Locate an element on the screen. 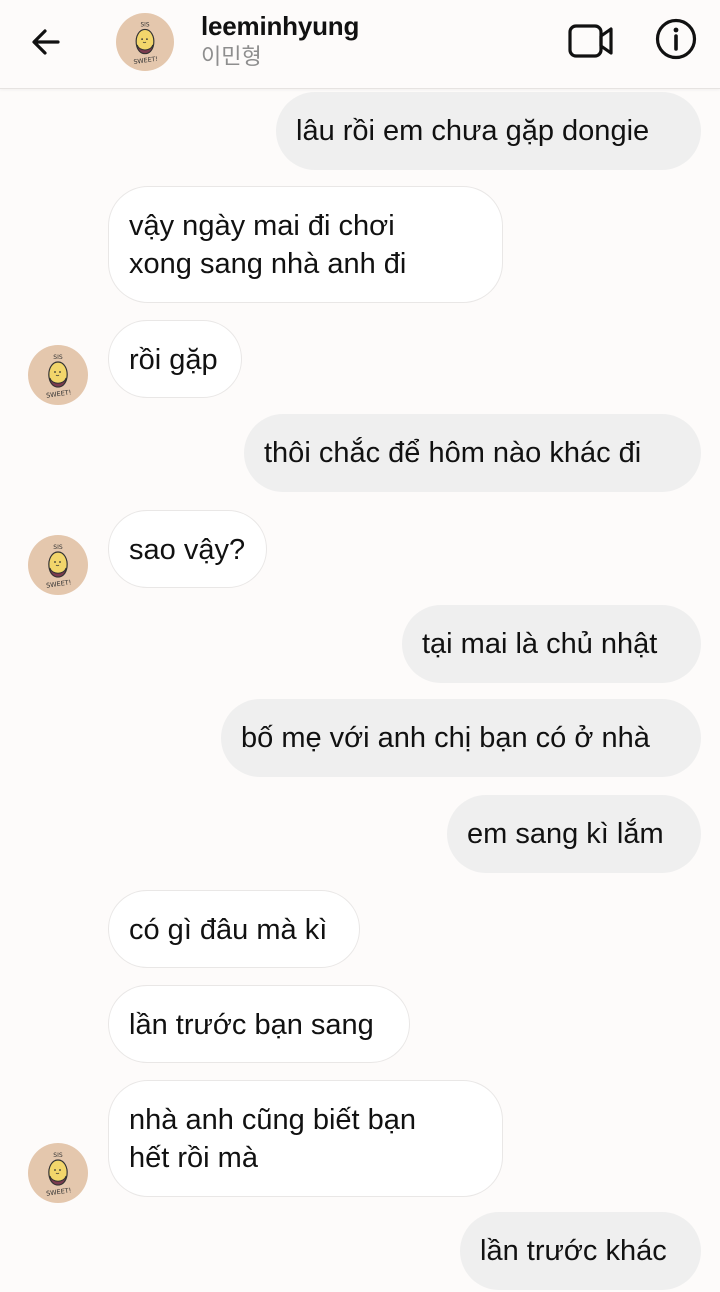 This screenshot has width=720, height=1292. info-icon is located at coordinates (676, 39).